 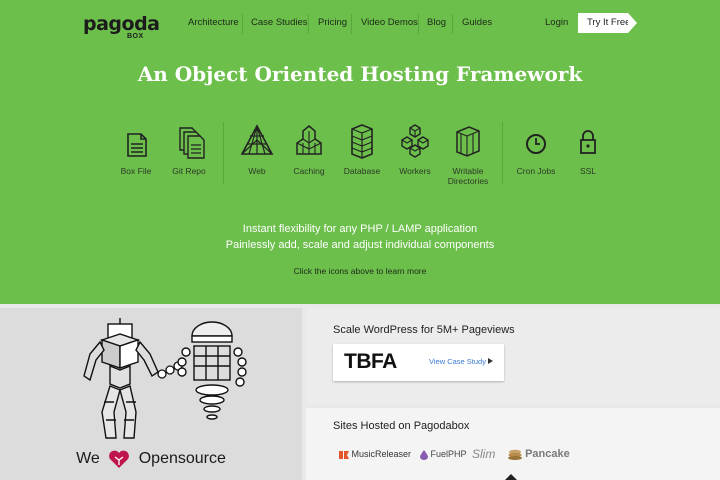 I want to click on logo-wordmark: pagoda, so click(x=121, y=24).